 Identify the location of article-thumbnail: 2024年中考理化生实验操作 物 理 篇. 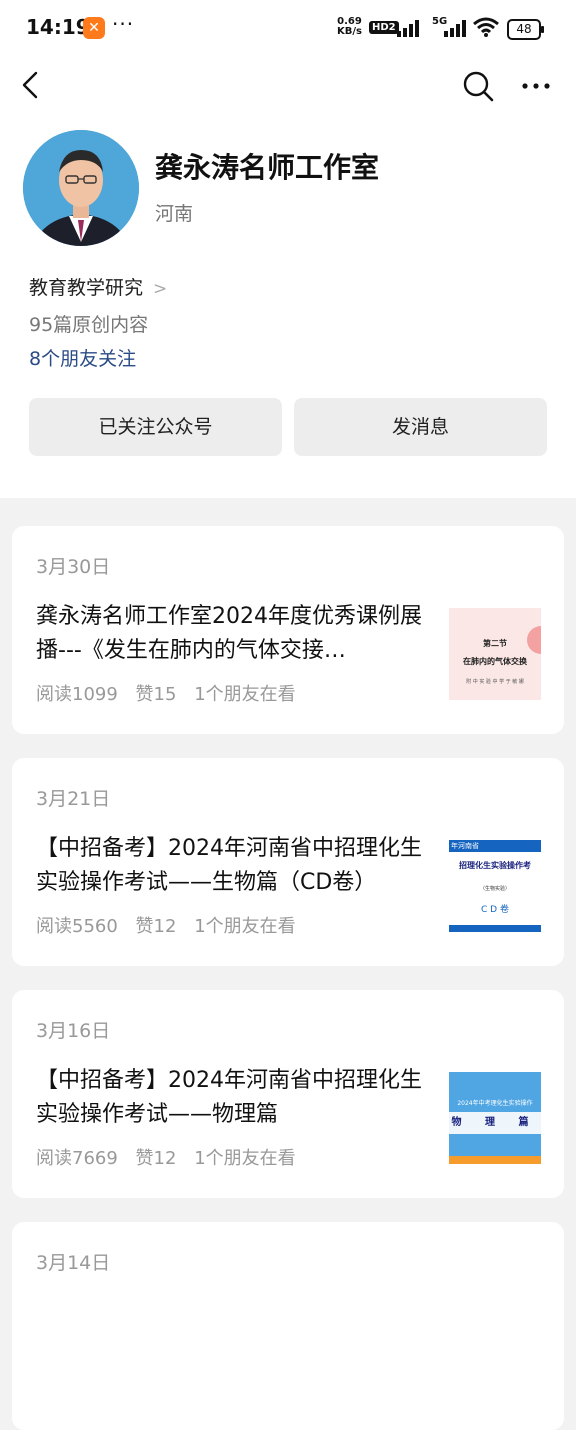
(495, 1118).